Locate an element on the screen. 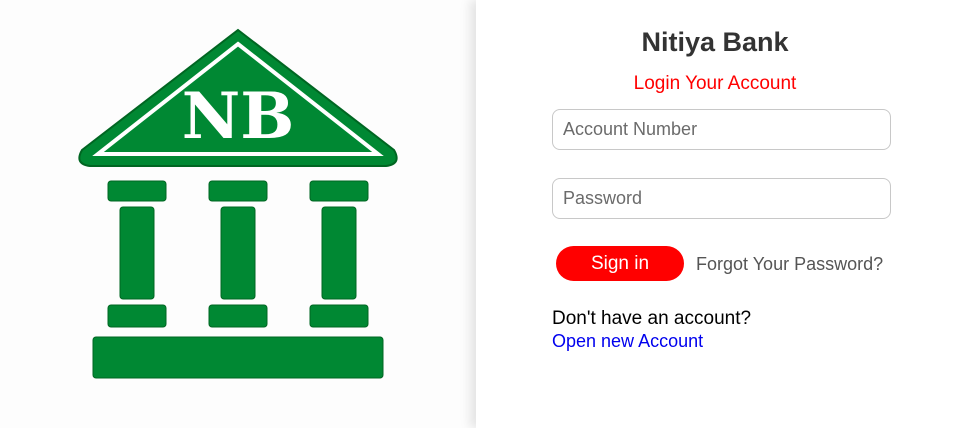  login-subtitle: Login Your Account is located at coordinates (715, 83).